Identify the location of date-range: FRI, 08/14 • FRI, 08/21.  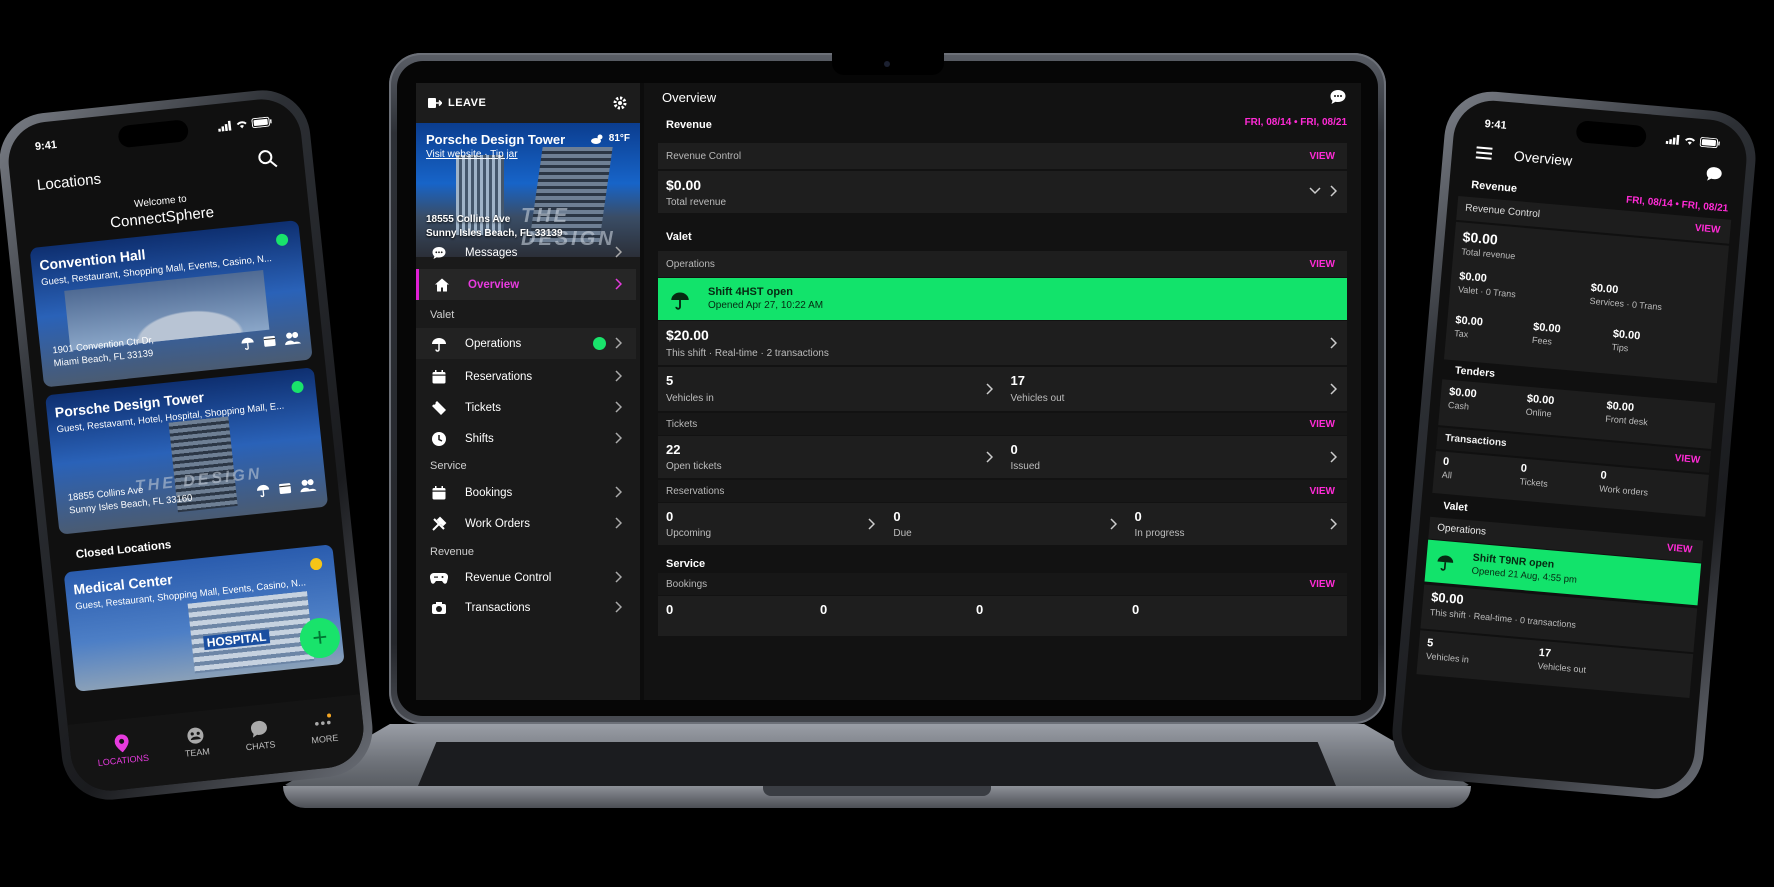
(1296, 122).